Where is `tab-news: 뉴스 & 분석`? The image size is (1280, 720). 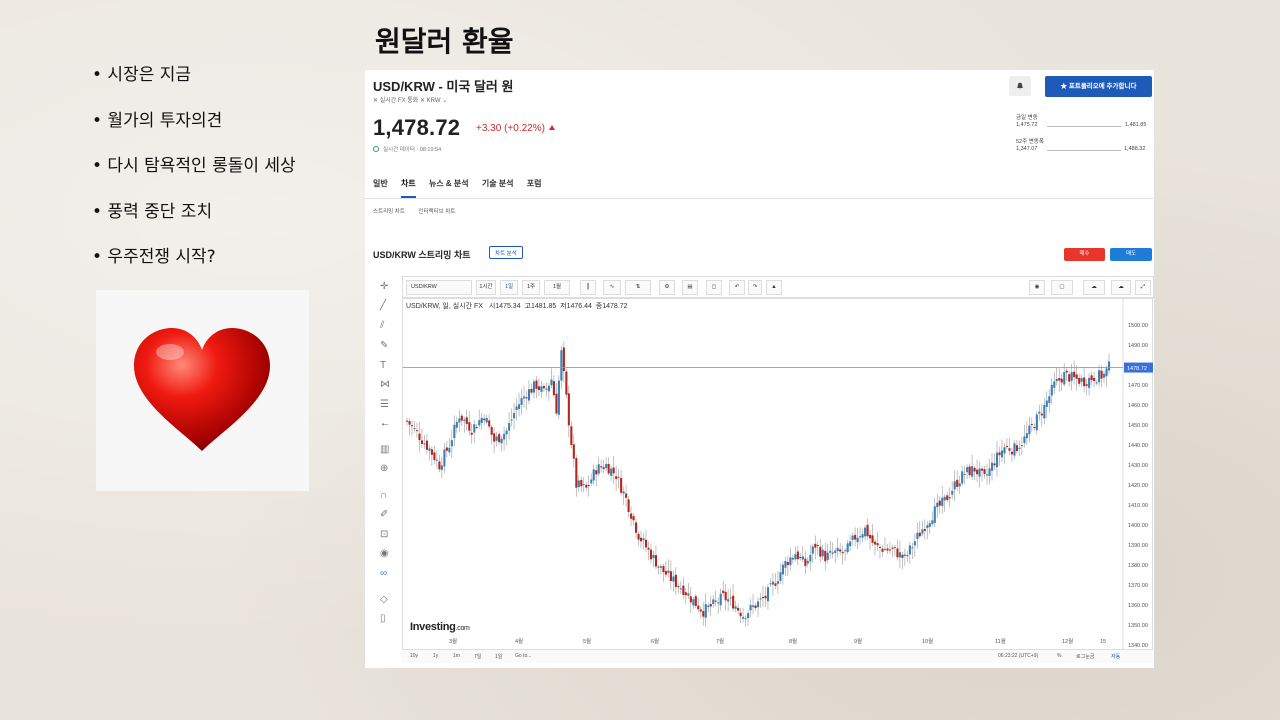 tab-news: 뉴스 & 분석 is located at coordinates (449, 183).